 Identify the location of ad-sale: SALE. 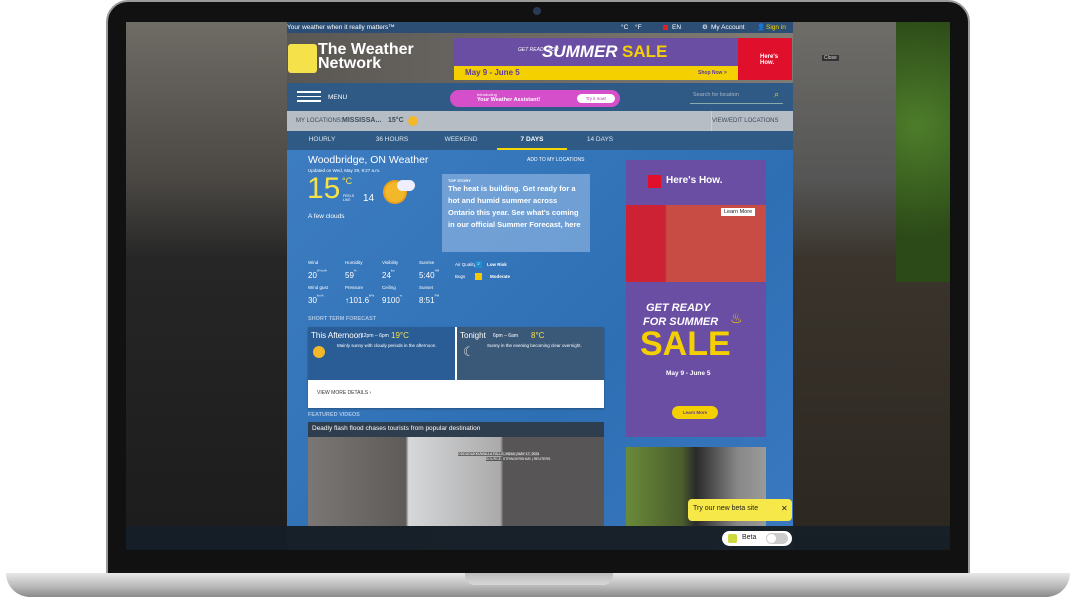
(645, 51).